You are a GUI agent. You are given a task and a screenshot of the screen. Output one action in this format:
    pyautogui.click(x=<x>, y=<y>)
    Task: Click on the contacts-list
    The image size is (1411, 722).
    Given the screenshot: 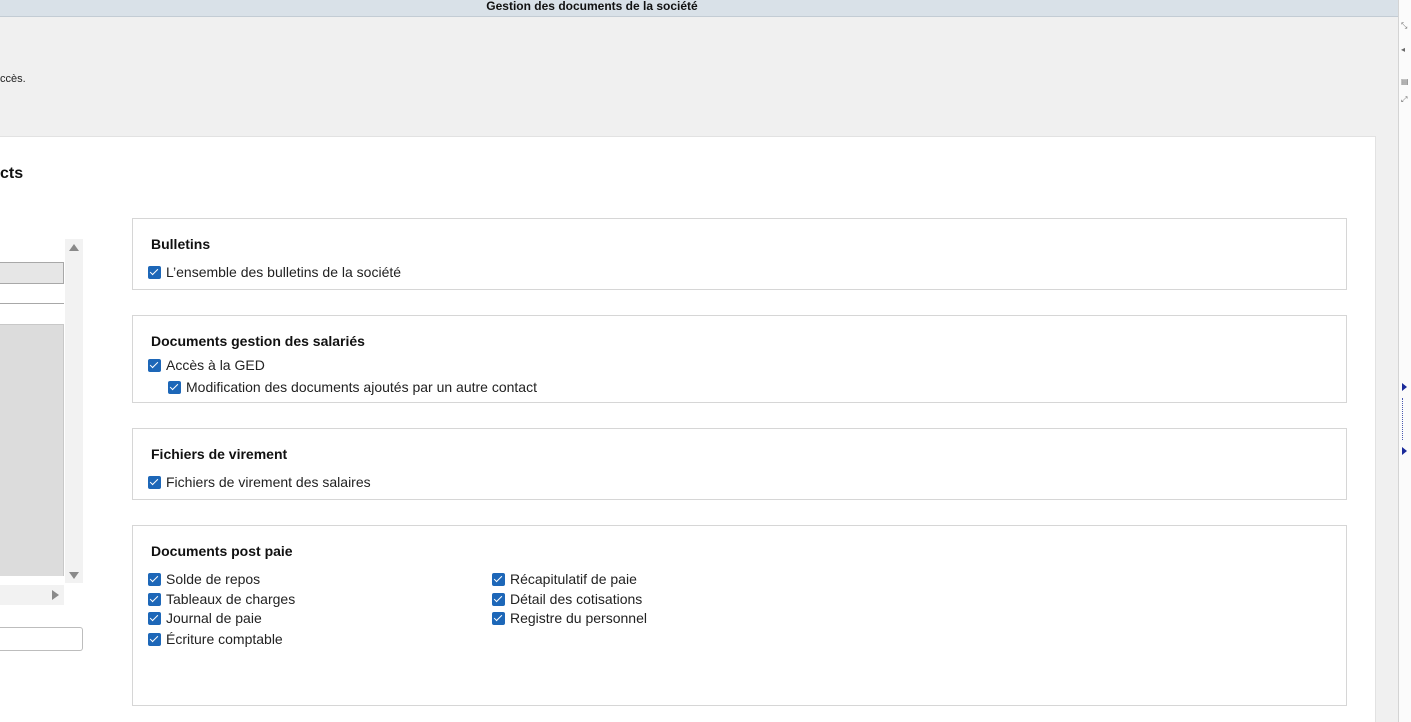 What is the action you would take?
    pyautogui.click(x=41, y=422)
    